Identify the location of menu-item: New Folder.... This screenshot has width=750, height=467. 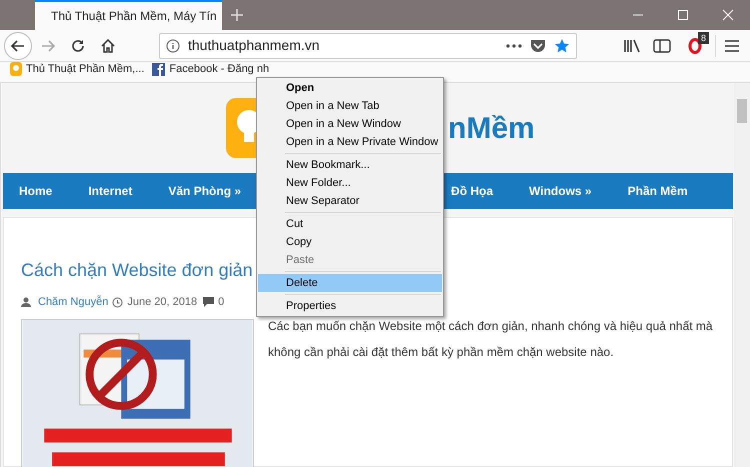
(350, 183).